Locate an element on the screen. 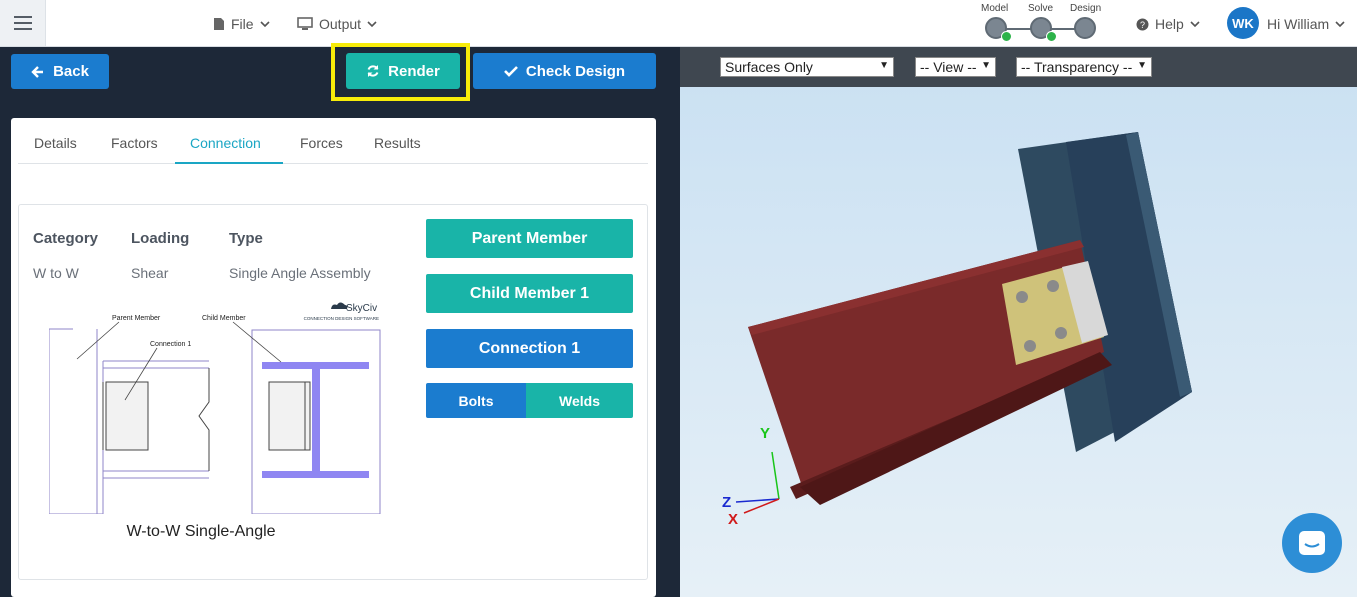 Image resolution: width=1357 pixels, height=597 pixels. file-menu-label: File is located at coordinates (242, 24).